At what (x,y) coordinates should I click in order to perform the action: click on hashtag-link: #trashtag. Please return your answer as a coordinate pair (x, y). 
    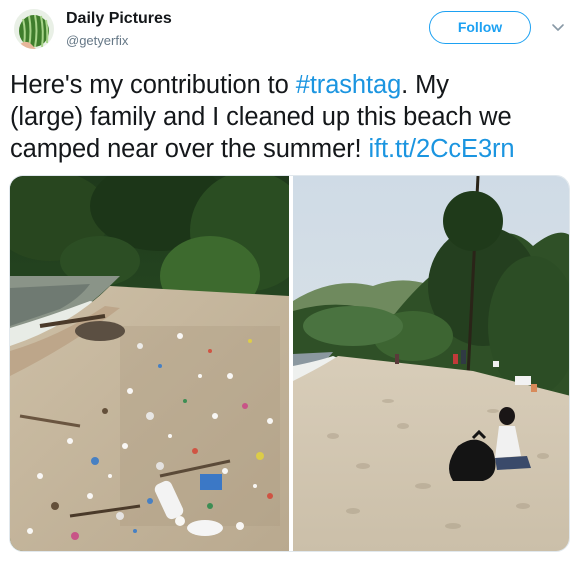
    Looking at the image, I should click on (349, 85).